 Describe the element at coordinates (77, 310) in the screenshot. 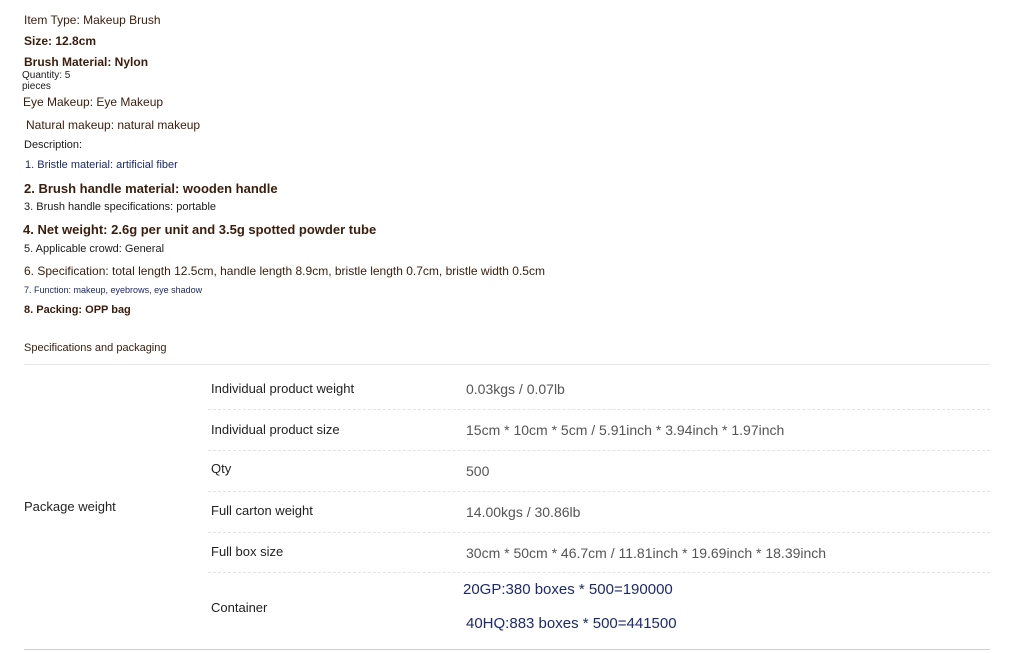

I see `description-item: 8. Packing: OPP bag` at that location.